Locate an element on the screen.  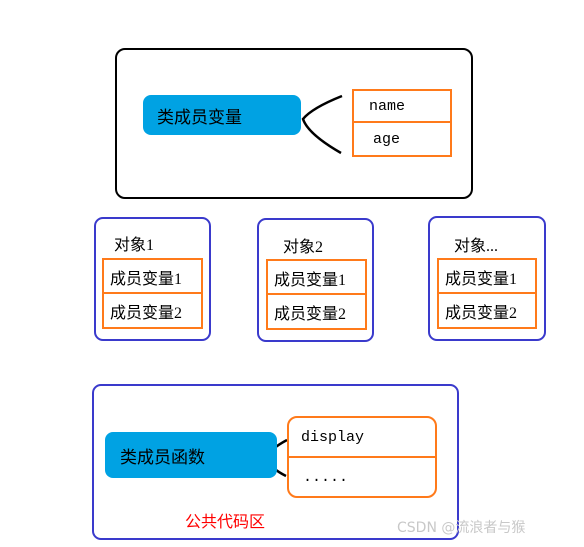
variables-table: name age is located at coordinates (402, 123).